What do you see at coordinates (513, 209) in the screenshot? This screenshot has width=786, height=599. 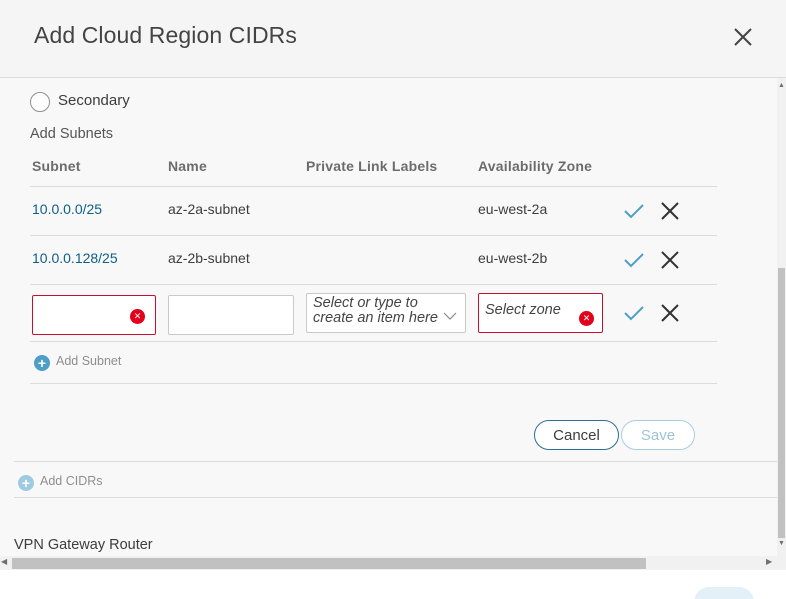 I see `row-1-availability-zone: eu-west-2a` at bounding box center [513, 209].